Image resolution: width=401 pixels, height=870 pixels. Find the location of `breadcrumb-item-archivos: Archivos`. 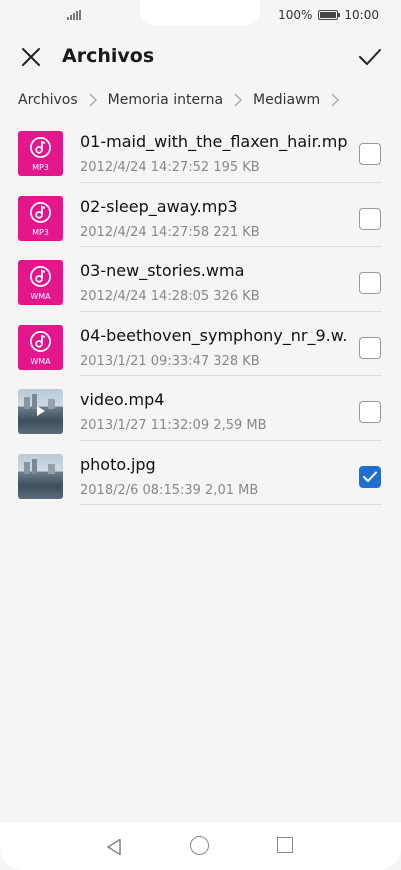

breadcrumb-item-archivos: Archivos is located at coordinates (48, 100).